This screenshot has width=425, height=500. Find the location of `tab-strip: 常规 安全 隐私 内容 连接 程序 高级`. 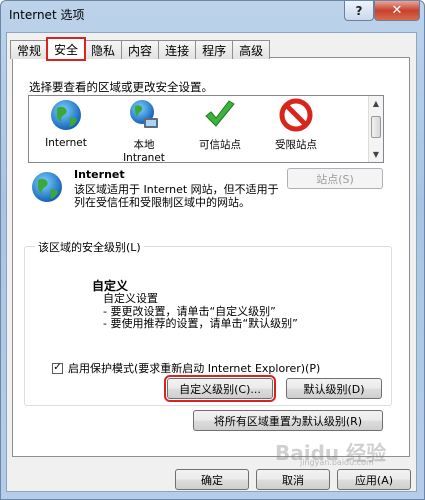

tab-strip: 常规 安全 隐私 内容 连接 程序 高级 is located at coordinates (140, 49).